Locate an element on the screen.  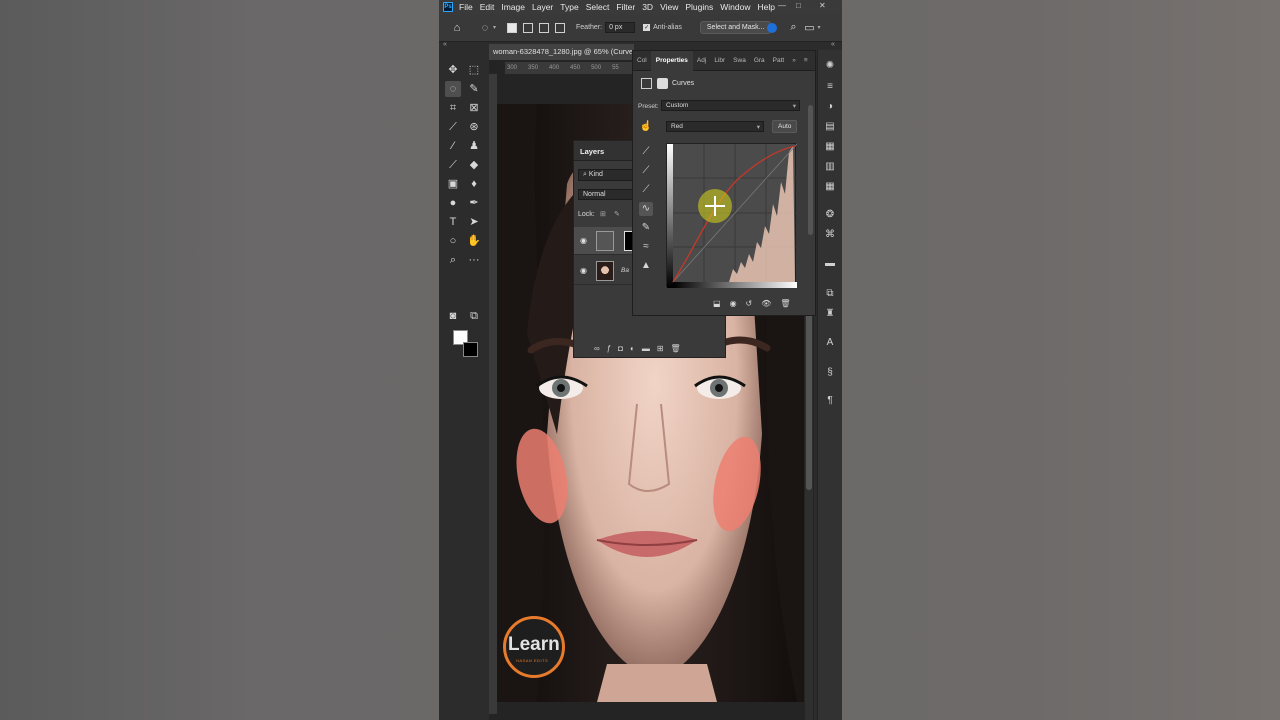
white-point-eyedropper-icon: ⟋ is located at coordinates (646, 190).